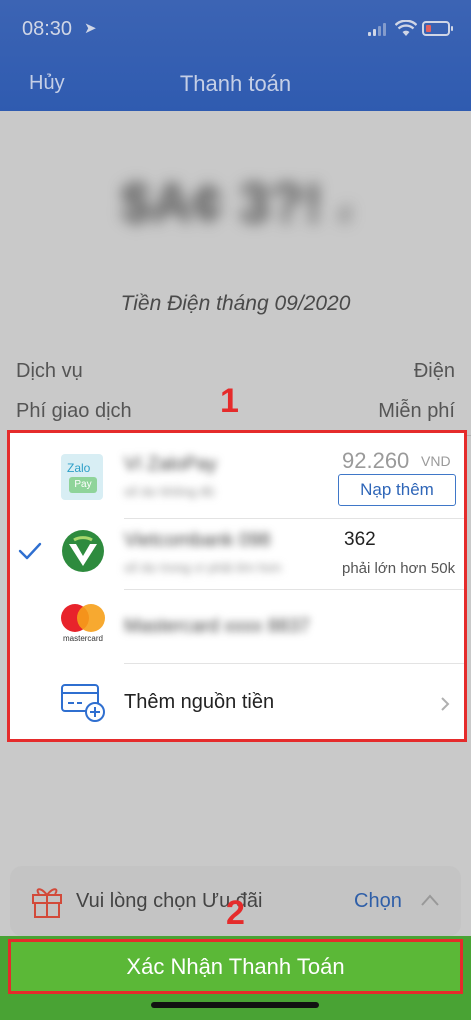 The height and width of the screenshot is (1020, 471). Describe the element at coordinates (229, 401) in the screenshot. I see `annotation-1: 1` at that location.